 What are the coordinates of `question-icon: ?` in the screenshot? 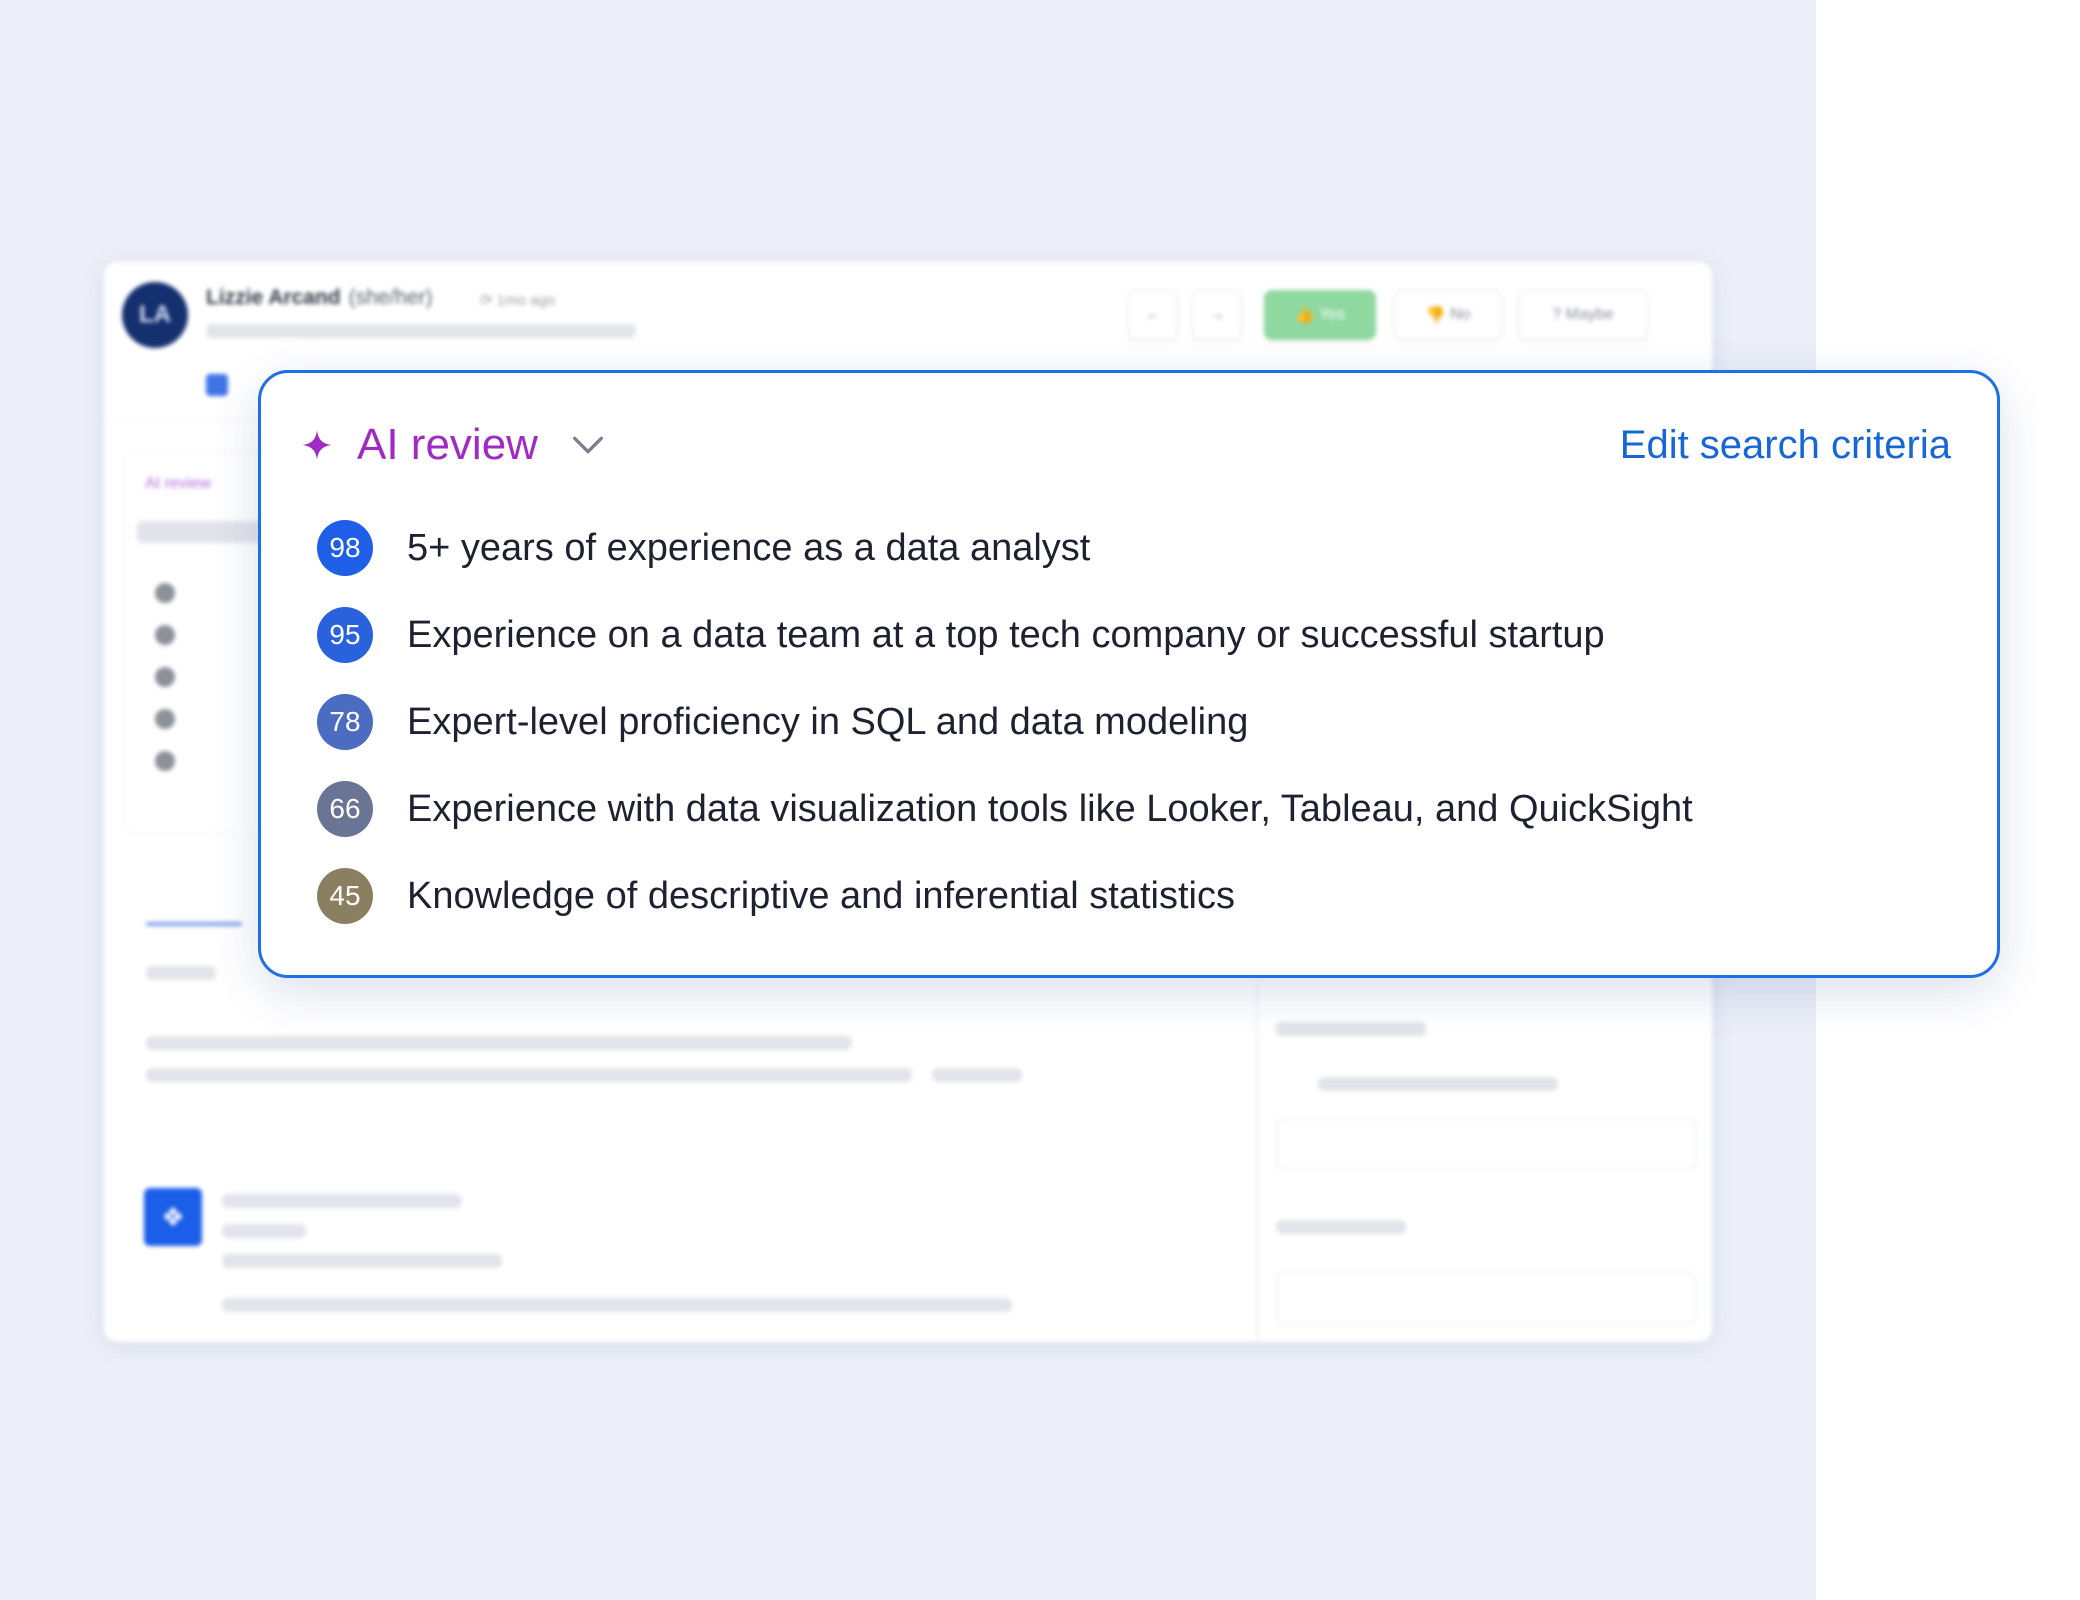 It's located at (1557, 314).